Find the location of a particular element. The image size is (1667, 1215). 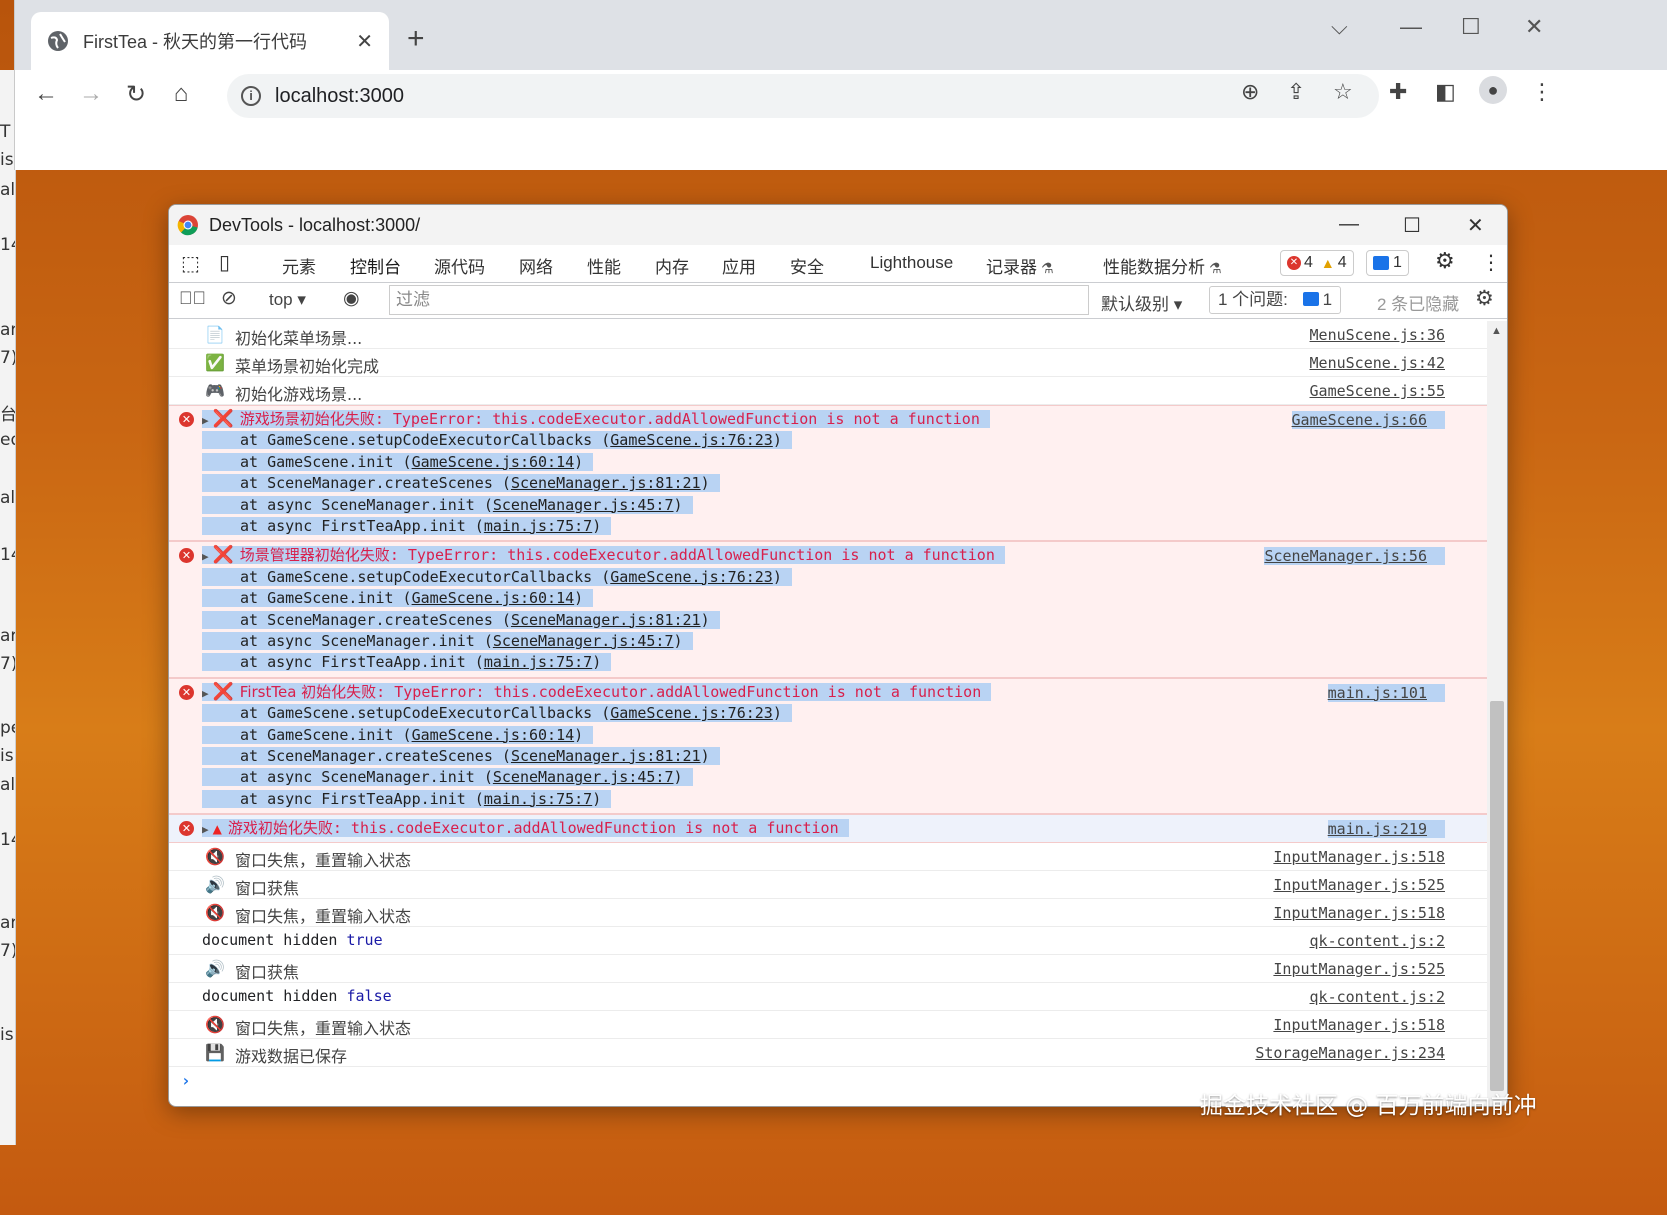

tab-memory: 内存 is located at coordinates (672, 265).